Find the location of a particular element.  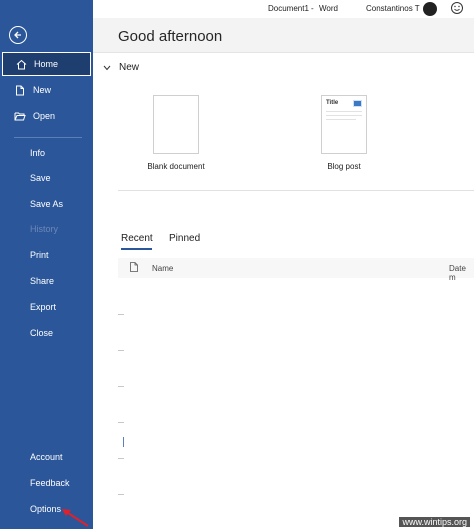

sidebar-item-label: Open is located at coordinates (44, 116).